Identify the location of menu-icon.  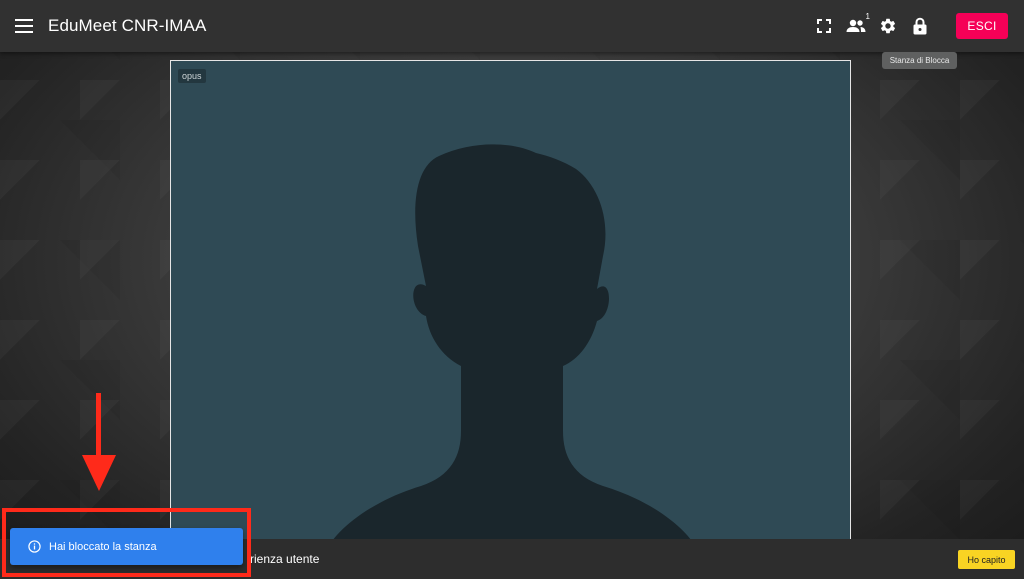
(24, 26).